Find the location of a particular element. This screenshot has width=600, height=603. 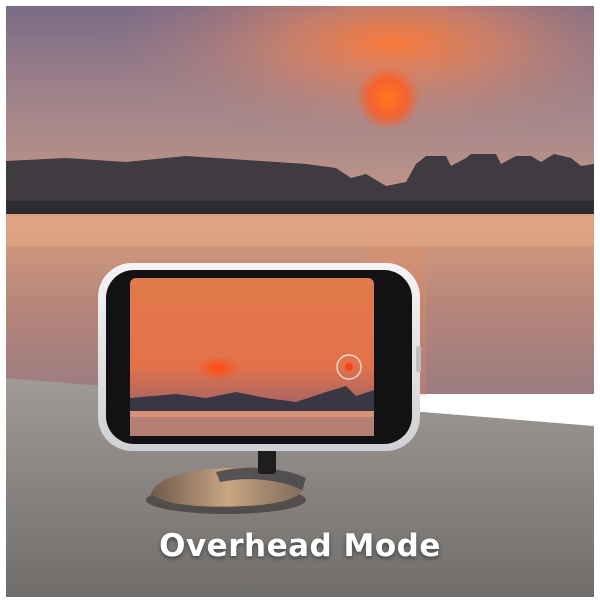

side-button is located at coordinates (418, 359).